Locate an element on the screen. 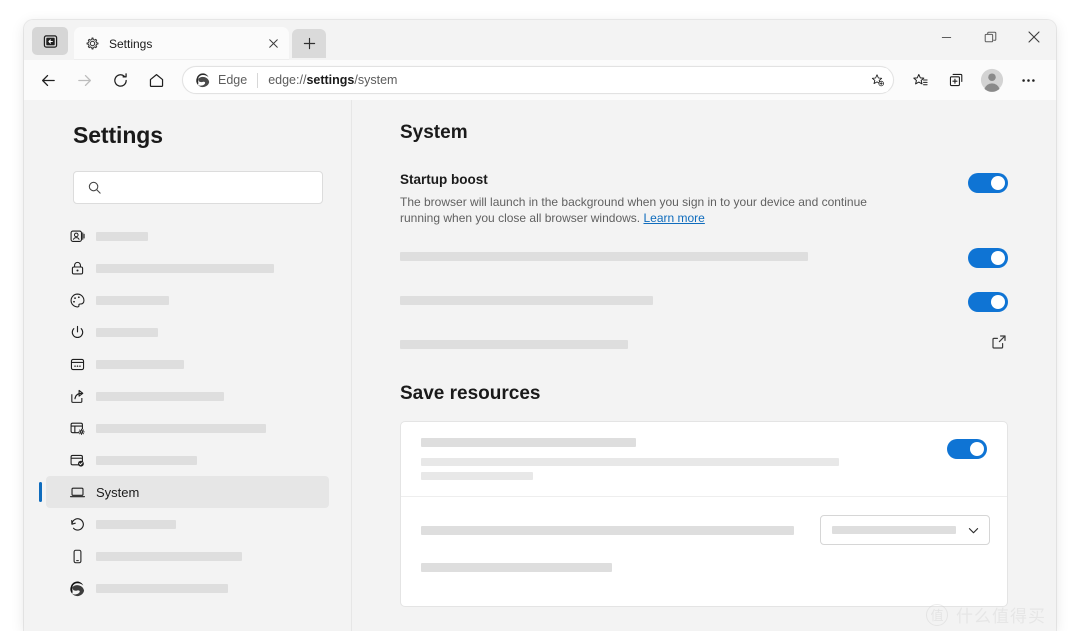  open-external-button is located at coordinates (999, 342).